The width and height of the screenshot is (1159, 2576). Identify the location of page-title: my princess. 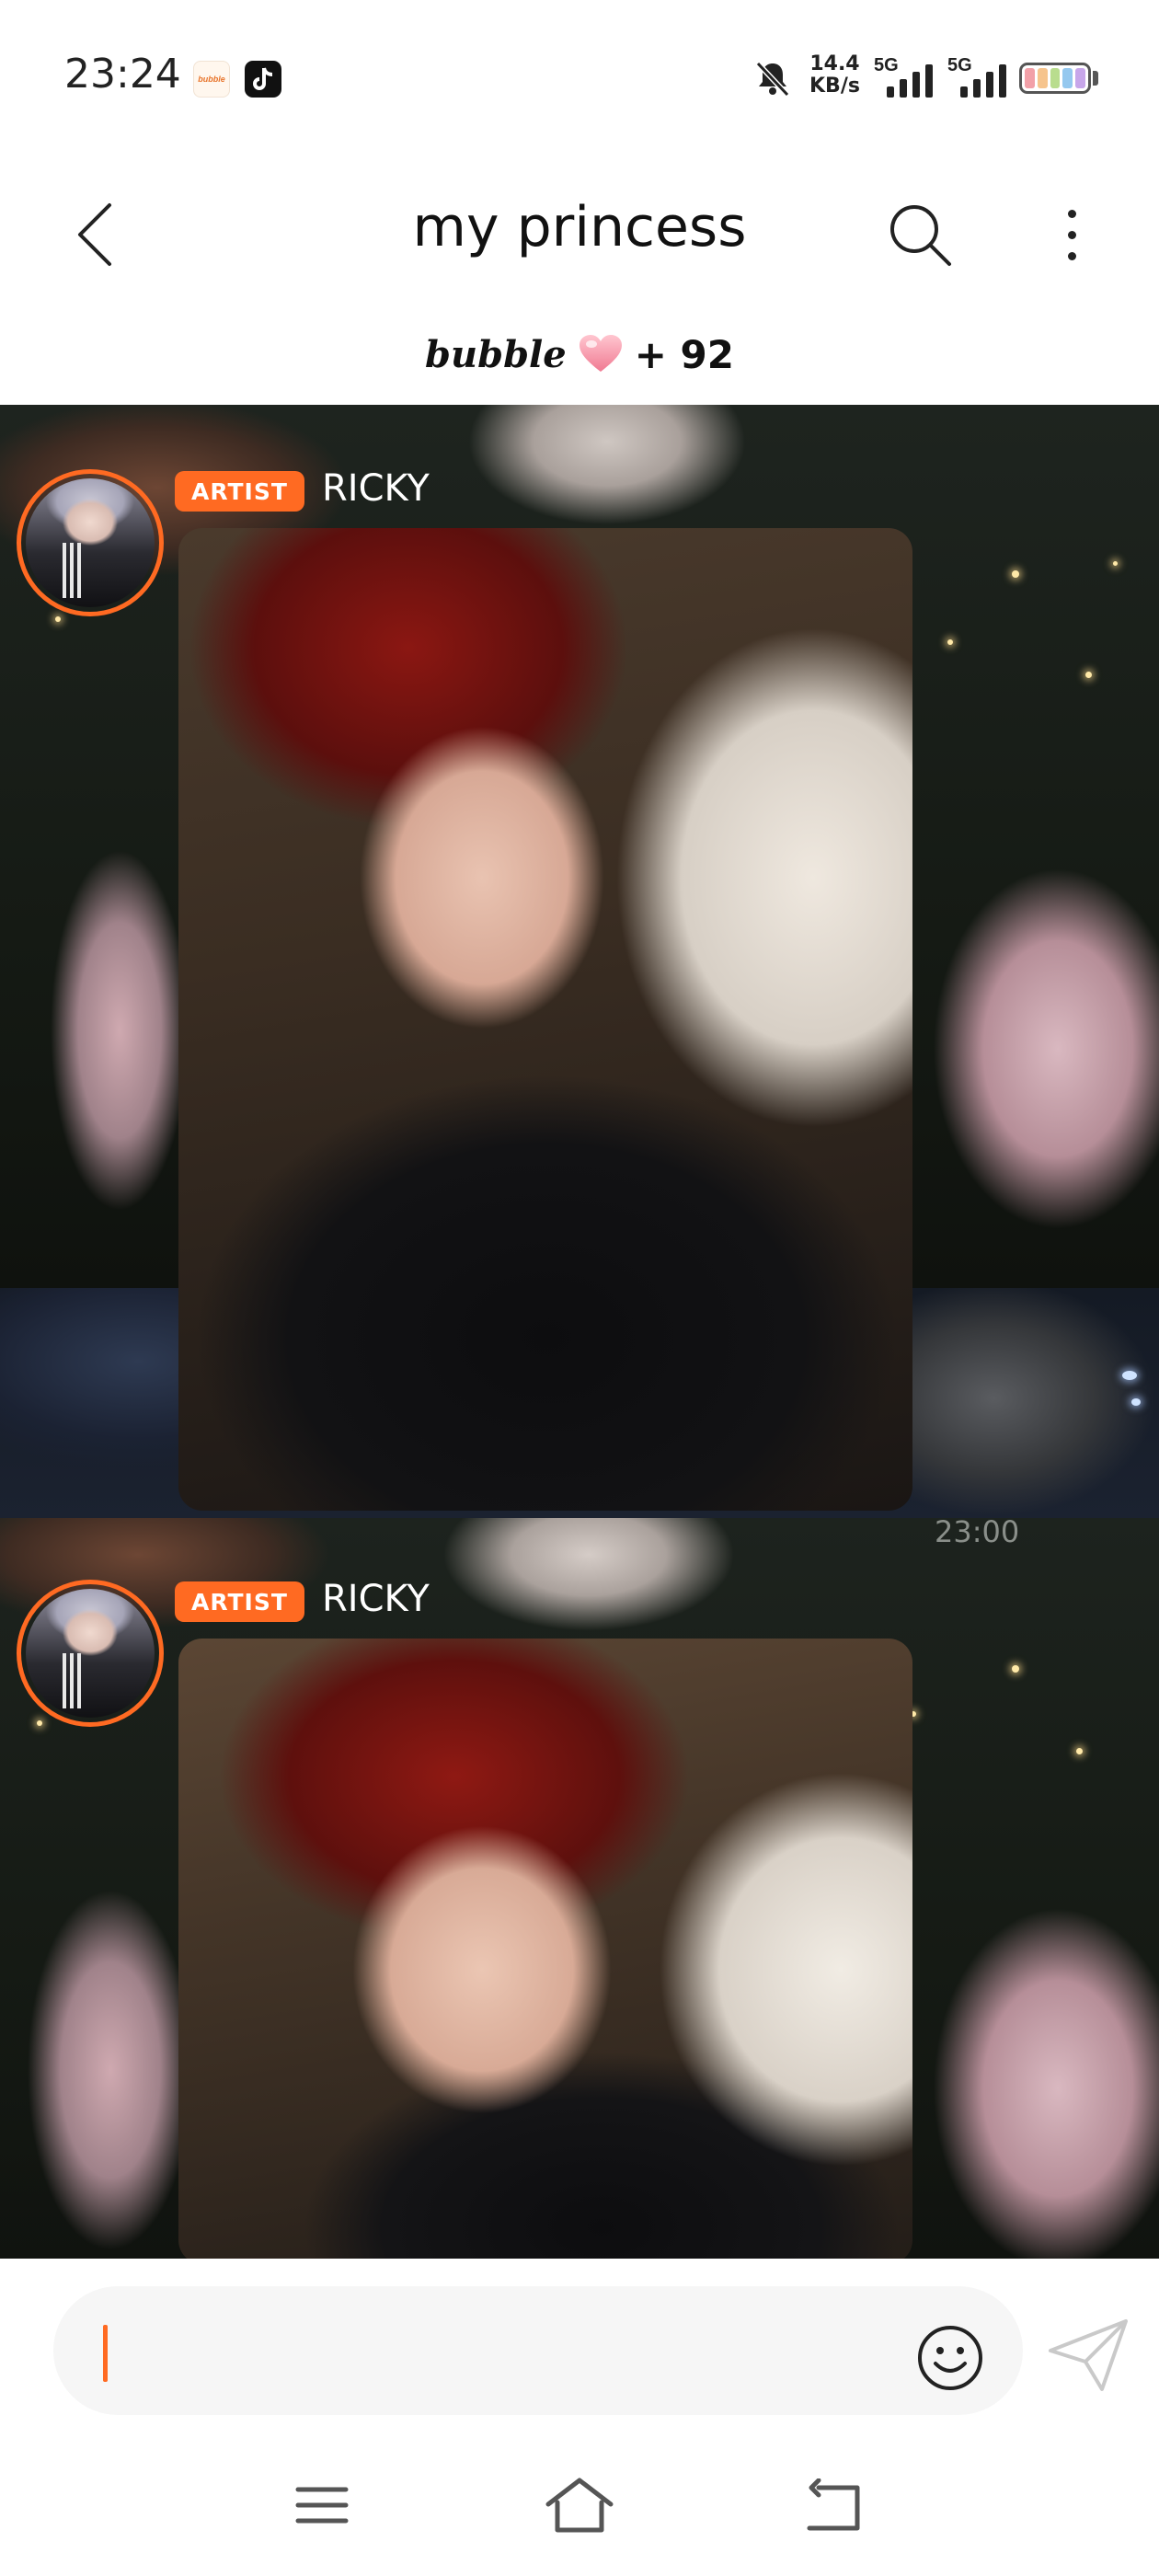
(579, 227).